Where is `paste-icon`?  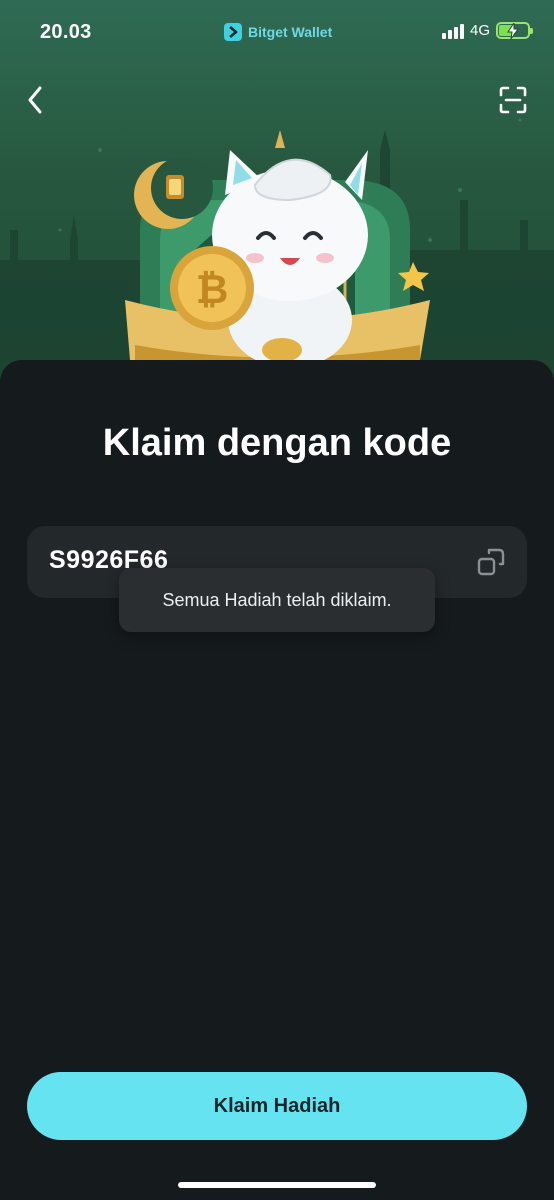
paste-icon is located at coordinates (491, 562).